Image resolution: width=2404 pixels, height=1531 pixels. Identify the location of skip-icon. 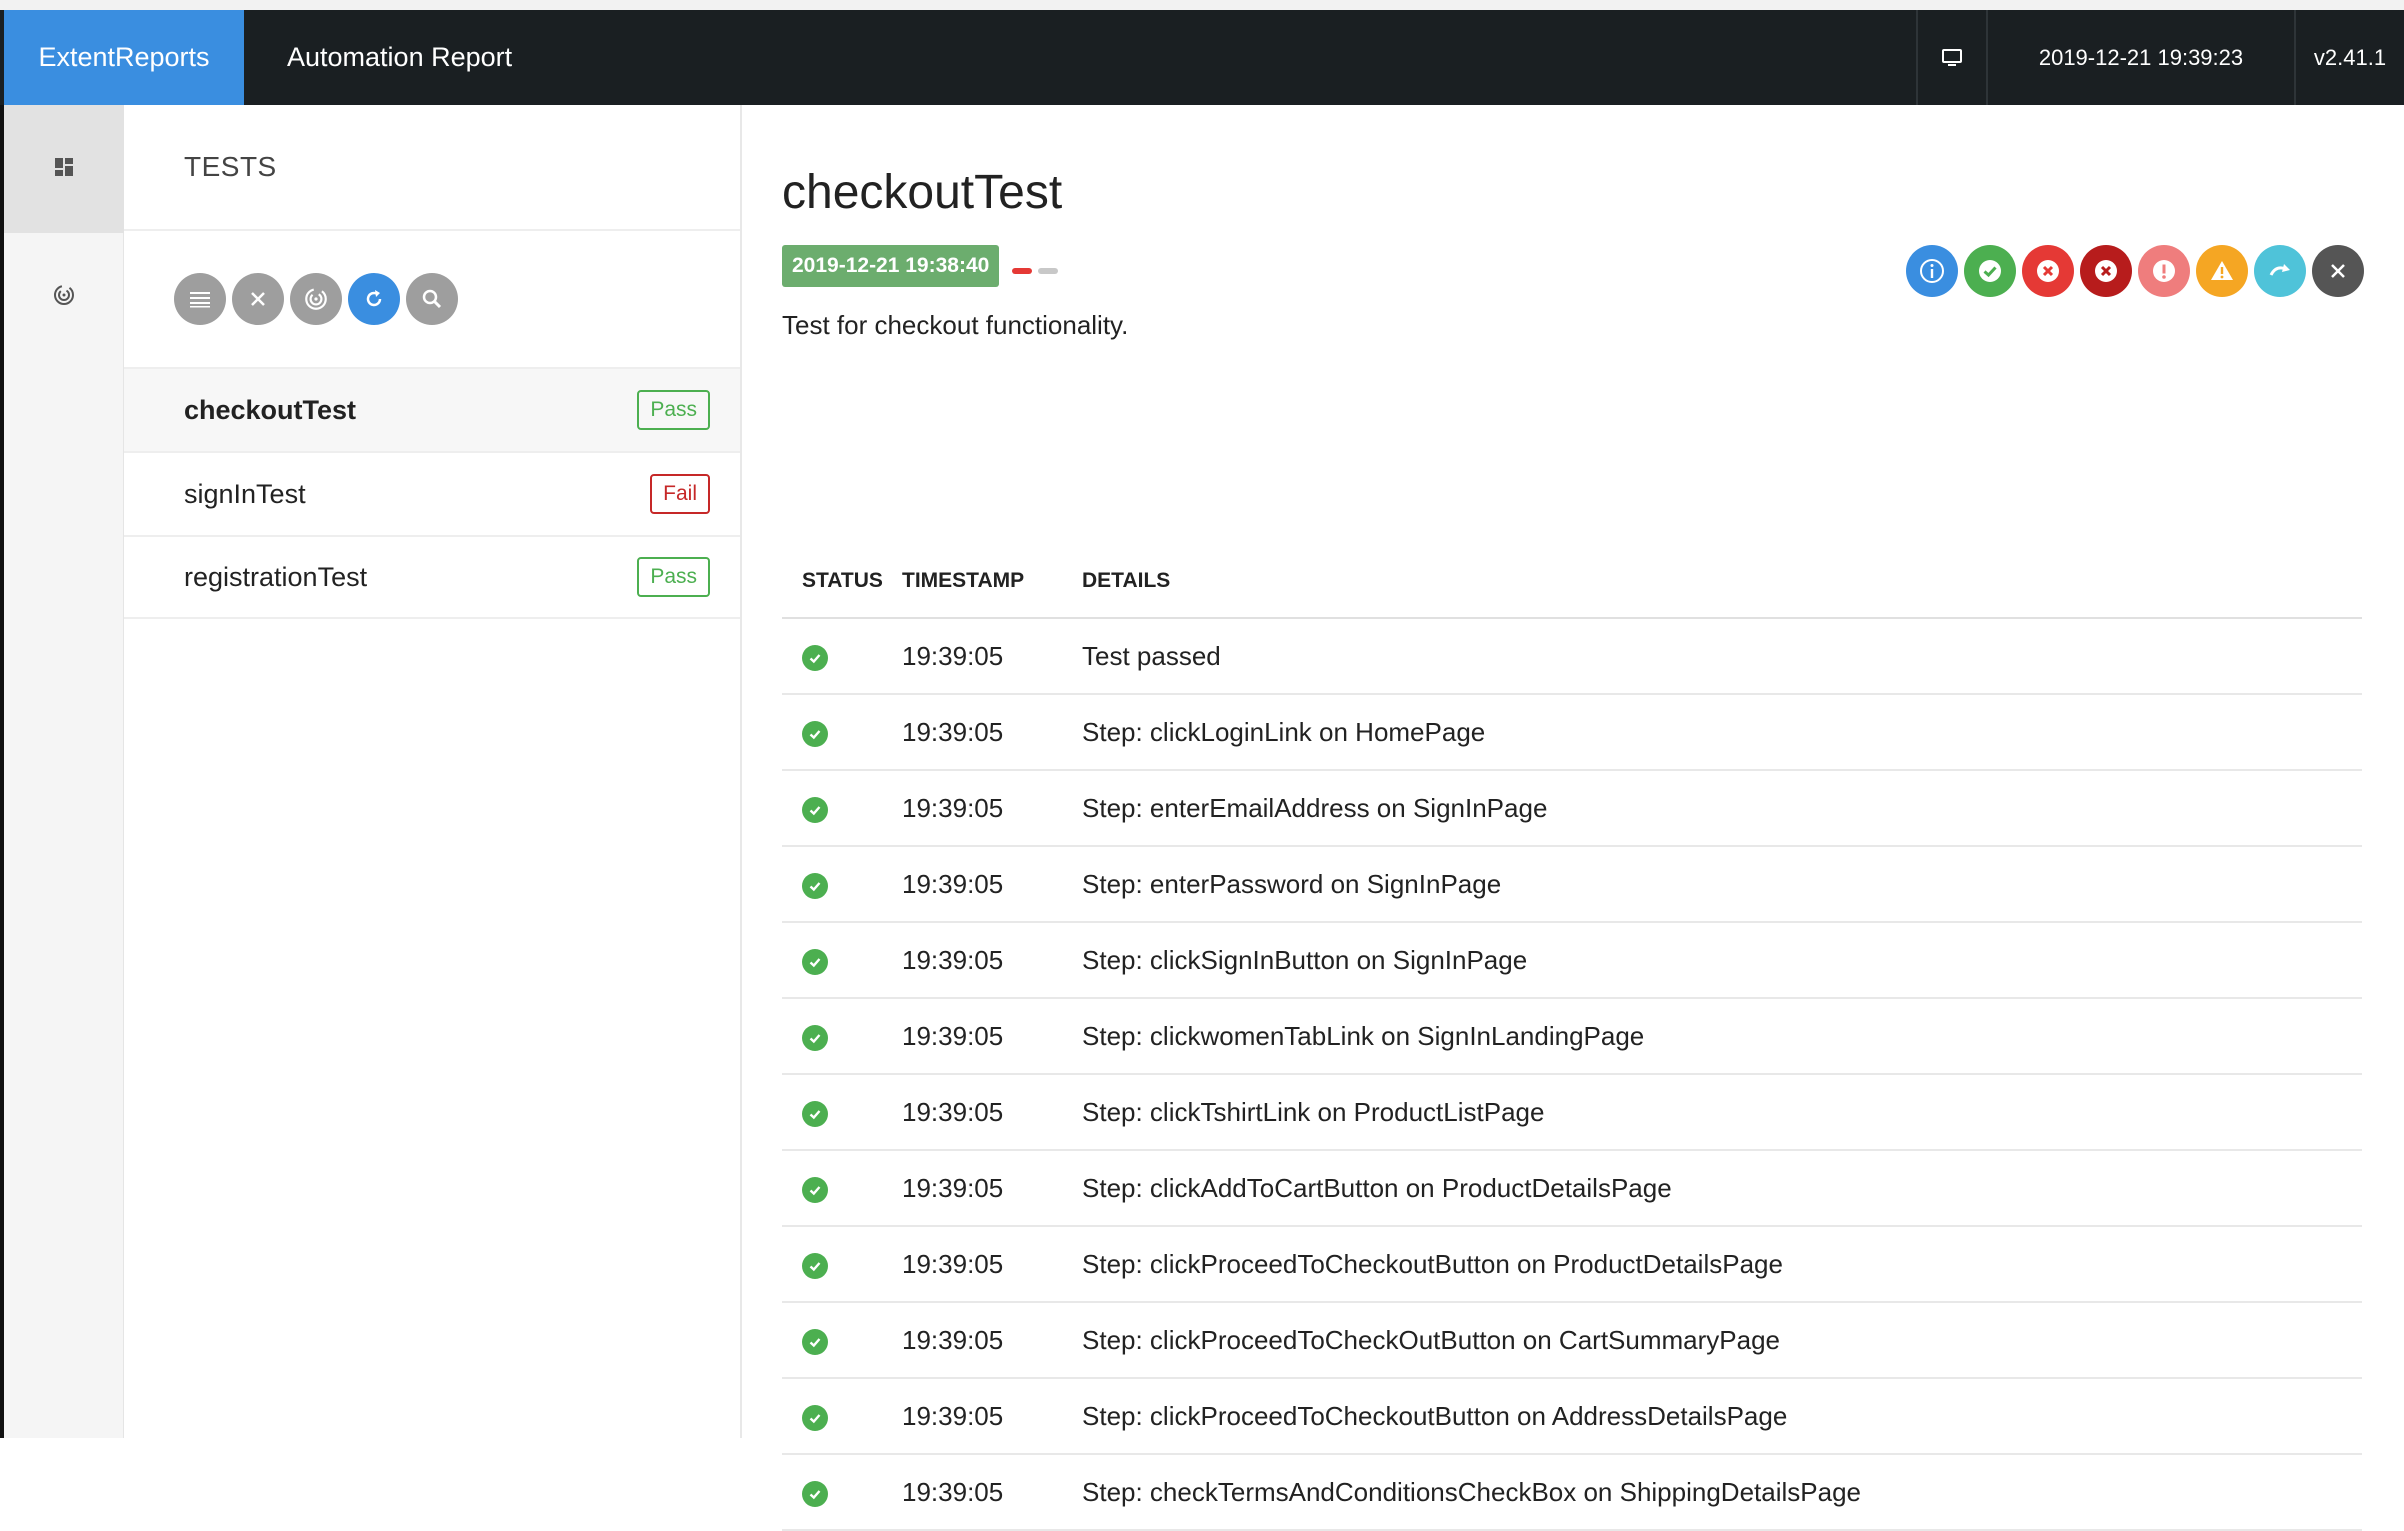
(2280, 271).